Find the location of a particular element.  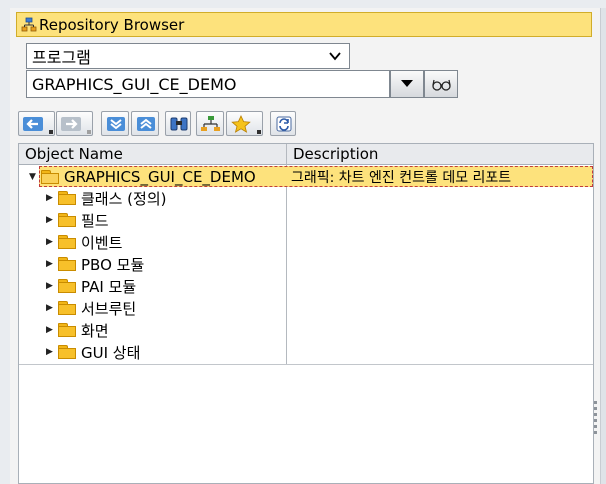

tree-node-events: ▶ 이벤트 is located at coordinates (84, 242).